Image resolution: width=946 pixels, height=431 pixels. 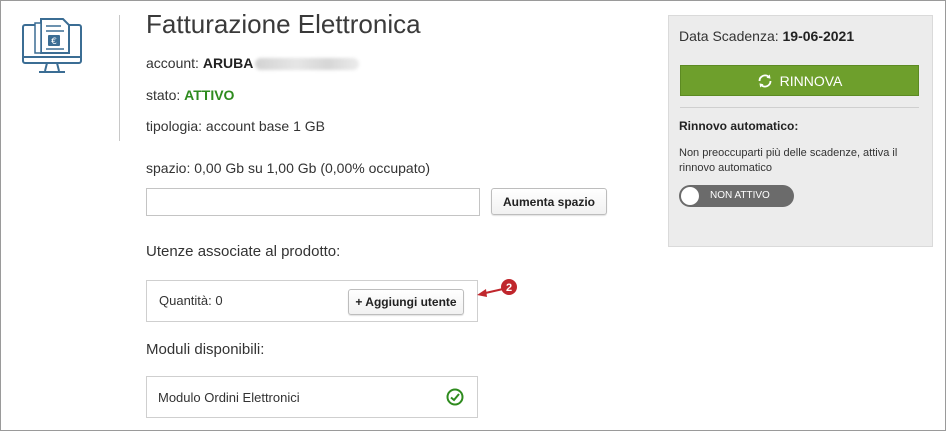 What do you see at coordinates (740, 195) in the screenshot?
I see `toggle-label: NON ATTIVO` at bounding box center [740, 195].